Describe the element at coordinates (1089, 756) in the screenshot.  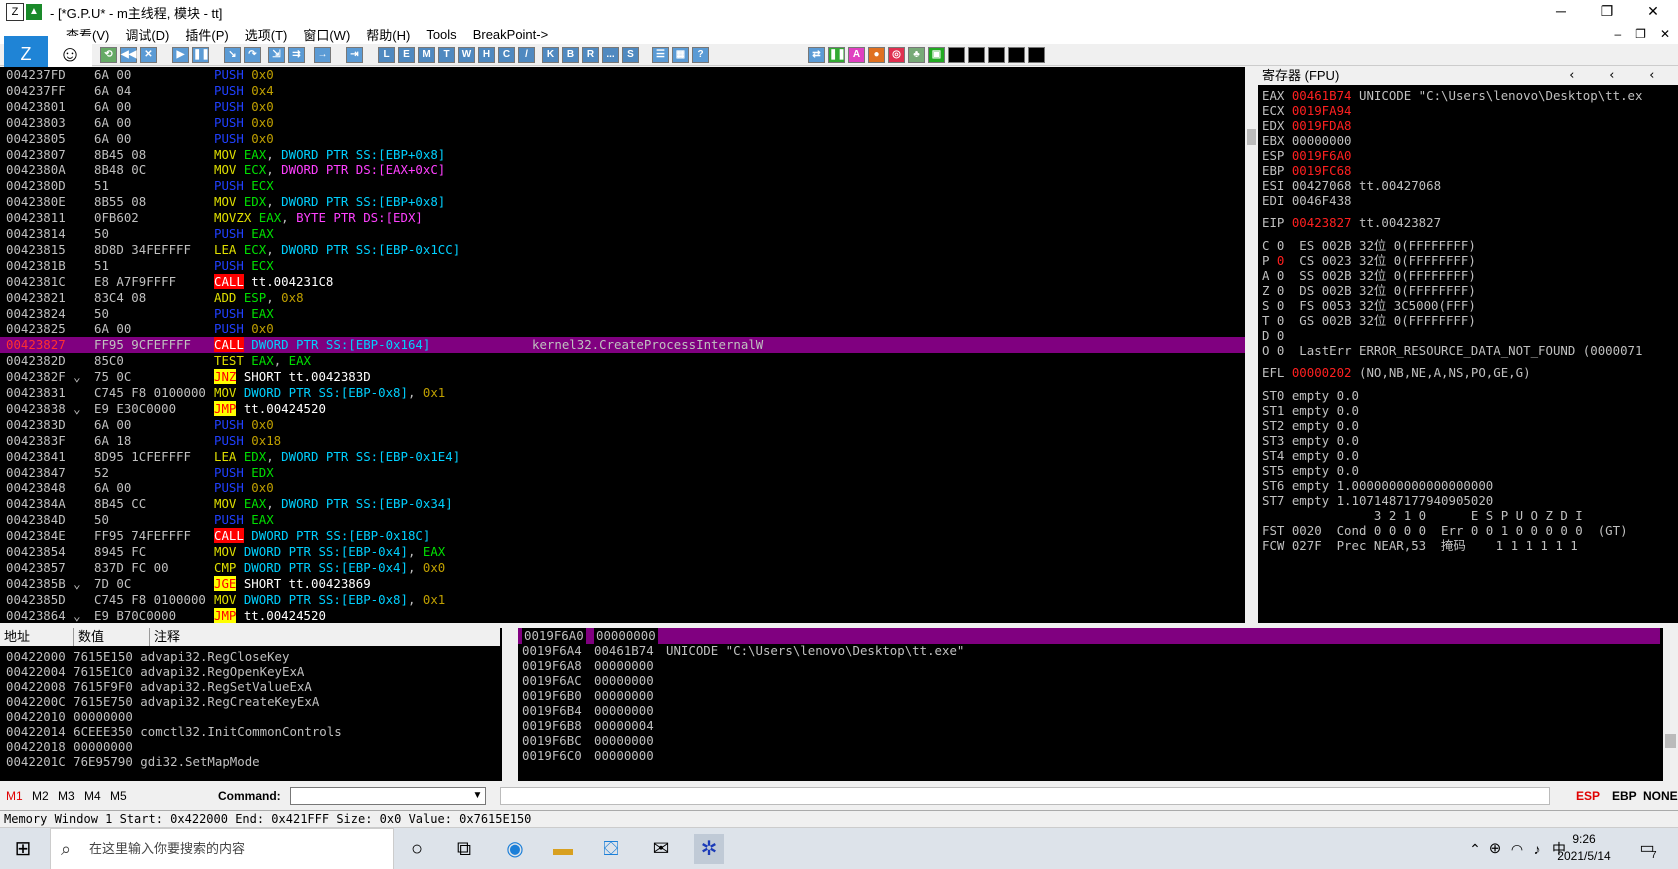
I see `stack-row: 0019F6C0 00000000` at that location.